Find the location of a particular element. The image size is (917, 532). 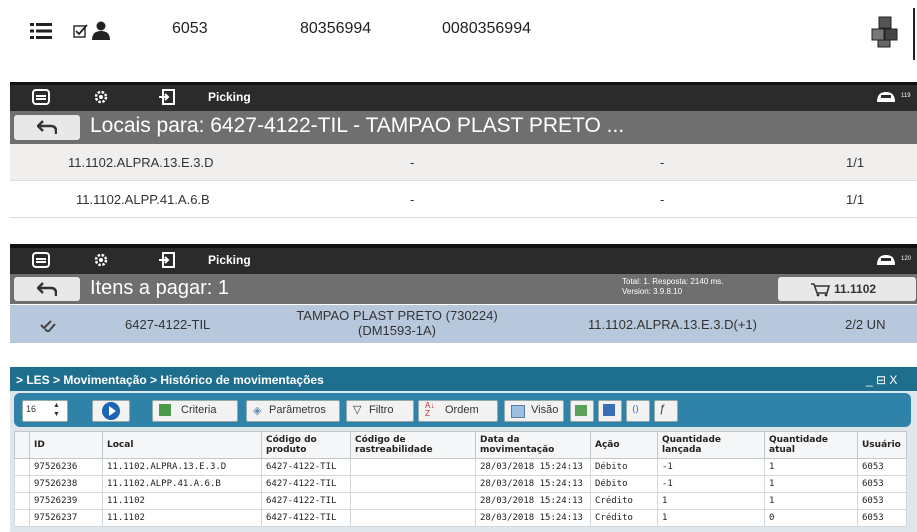

export-button is located at coordinates (582, 411).